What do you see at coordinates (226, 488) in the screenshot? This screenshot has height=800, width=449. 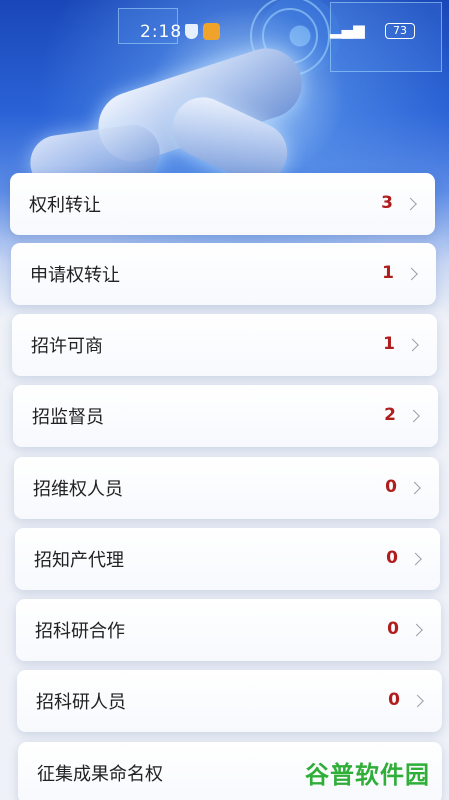 I see `list-item-rights-staff: 招维权人员 0` at bounding box center [226, 488].